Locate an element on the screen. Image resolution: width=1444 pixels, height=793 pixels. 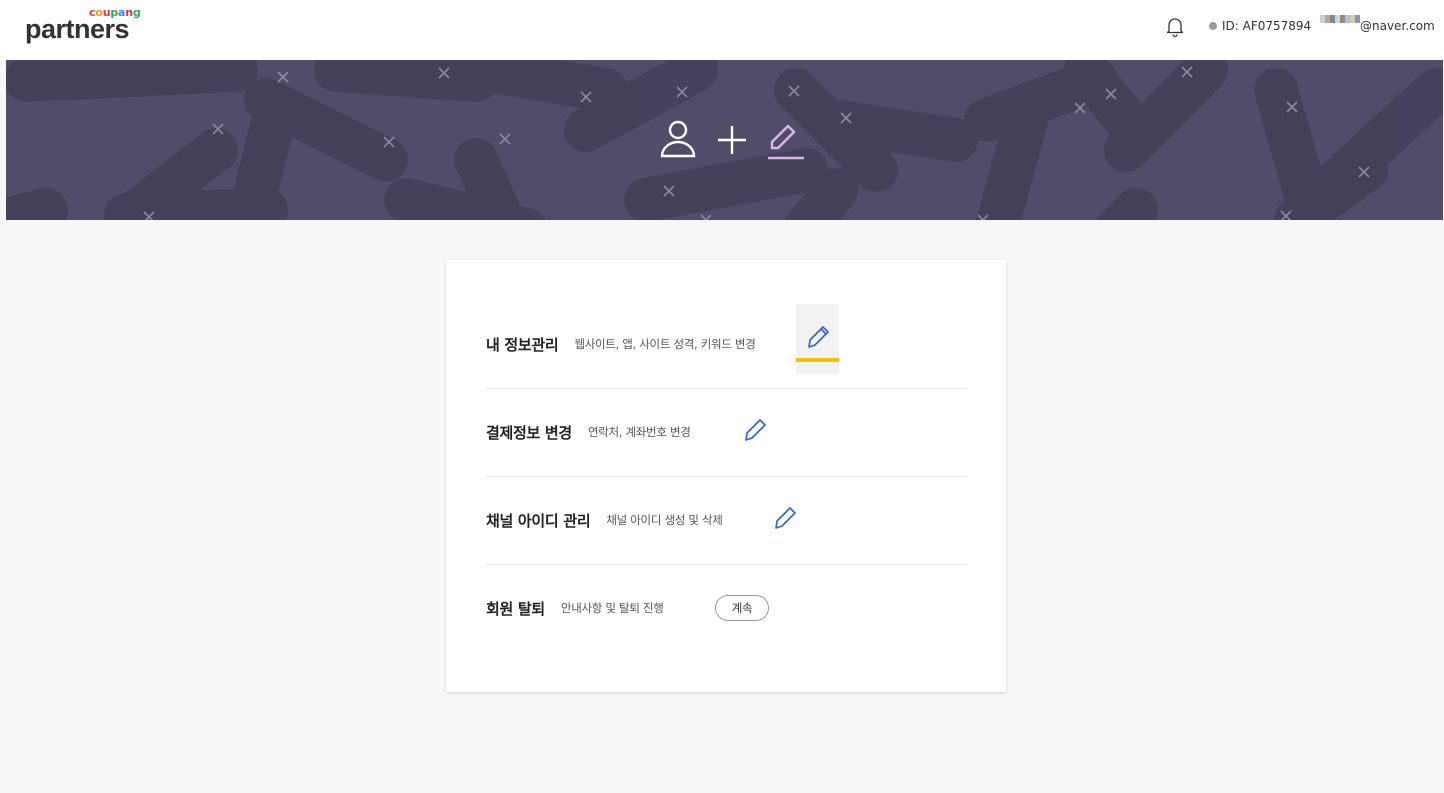
continue-withdraw-button: 계속 is located at coordinates (742, 608).